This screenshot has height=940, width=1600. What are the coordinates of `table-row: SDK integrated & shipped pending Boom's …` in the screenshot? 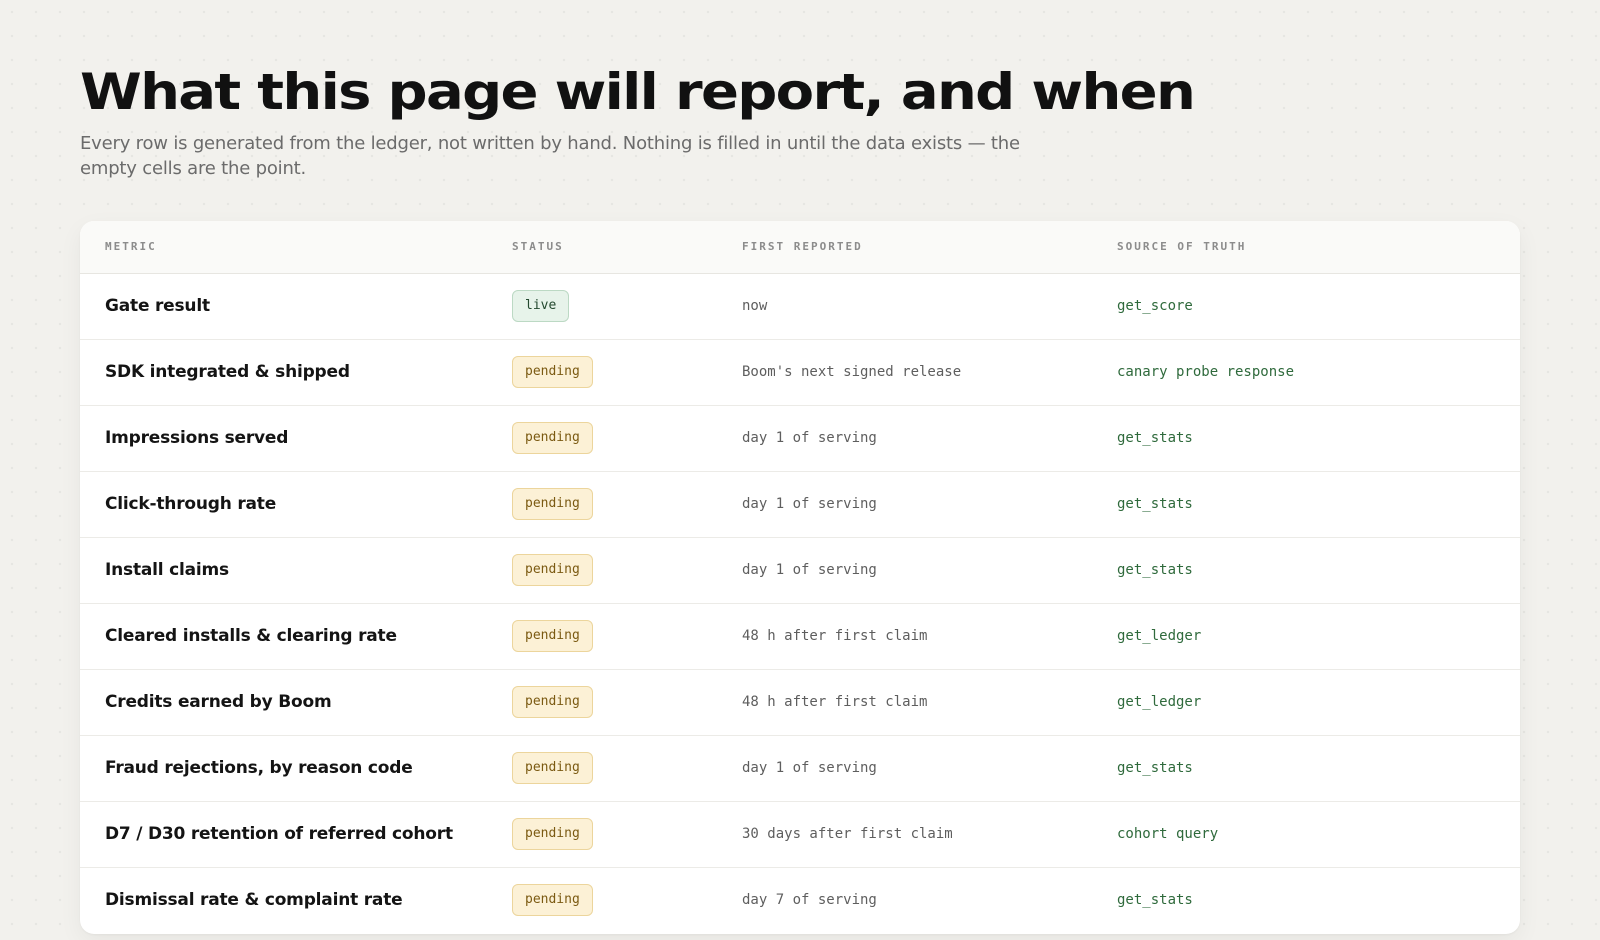 It's located at (800, 372).